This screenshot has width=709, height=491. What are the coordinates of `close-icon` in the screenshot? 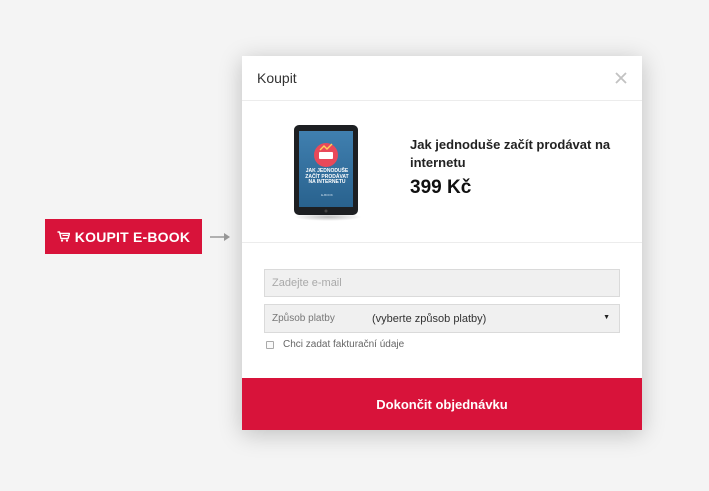 It's located at (621, 78).